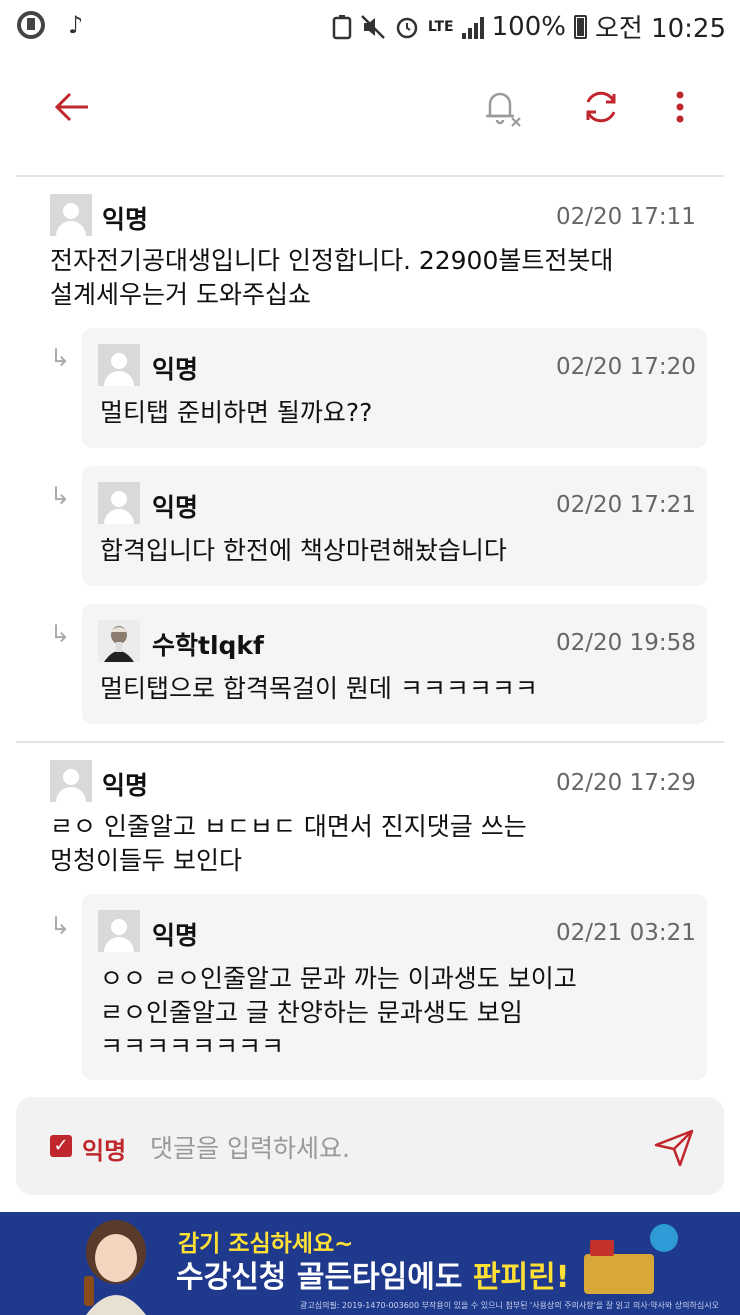 The width and height of the screenshot is (740, 1315). I want to click on clock: 오전 10:25, so click(660, 29).